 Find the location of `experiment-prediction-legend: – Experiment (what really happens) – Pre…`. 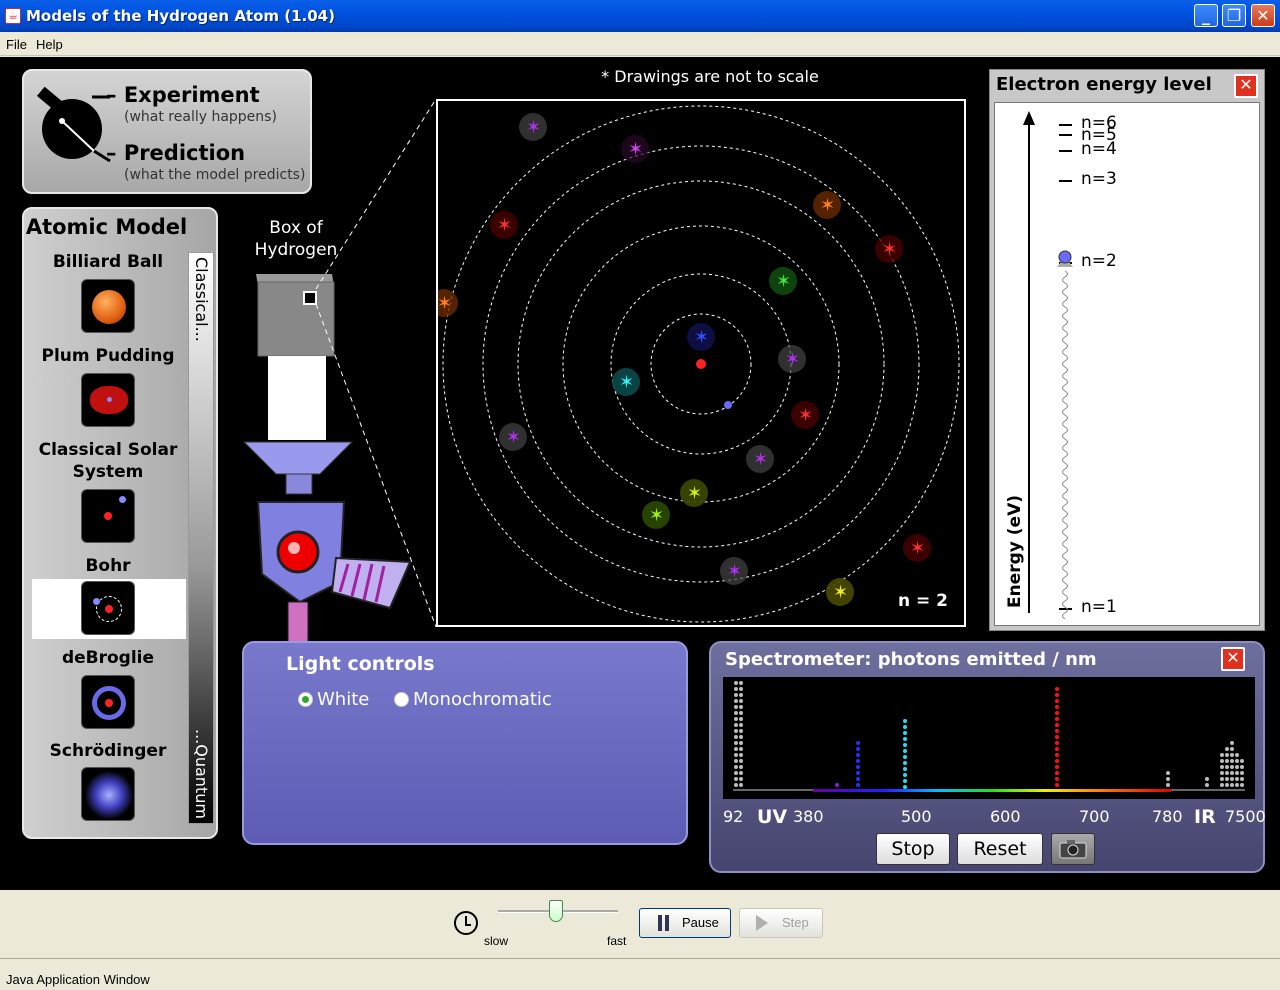

experiment-prediction-legend: – Experiment (what really happens) – Pre… is located at coordinates (167, 131).